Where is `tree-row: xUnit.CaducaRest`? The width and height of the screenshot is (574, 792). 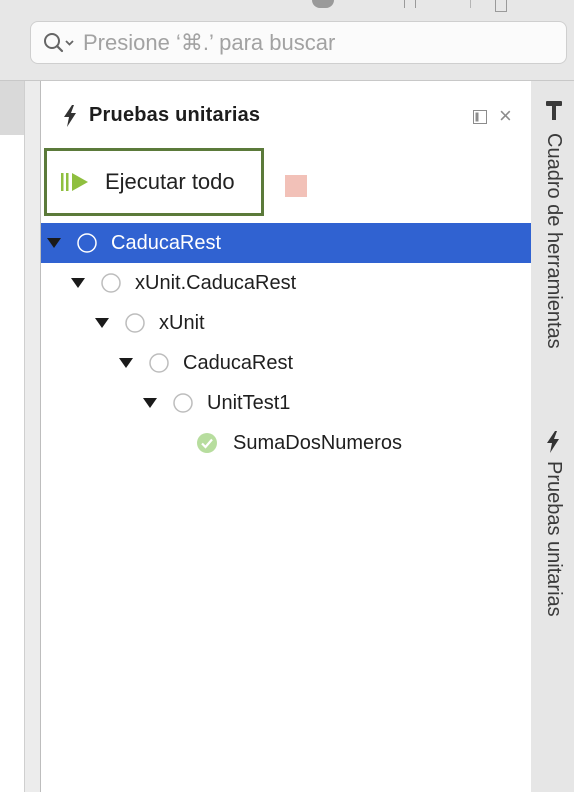
tree-row: xUnit.CaducaRest is located at coordinates (286, 283).